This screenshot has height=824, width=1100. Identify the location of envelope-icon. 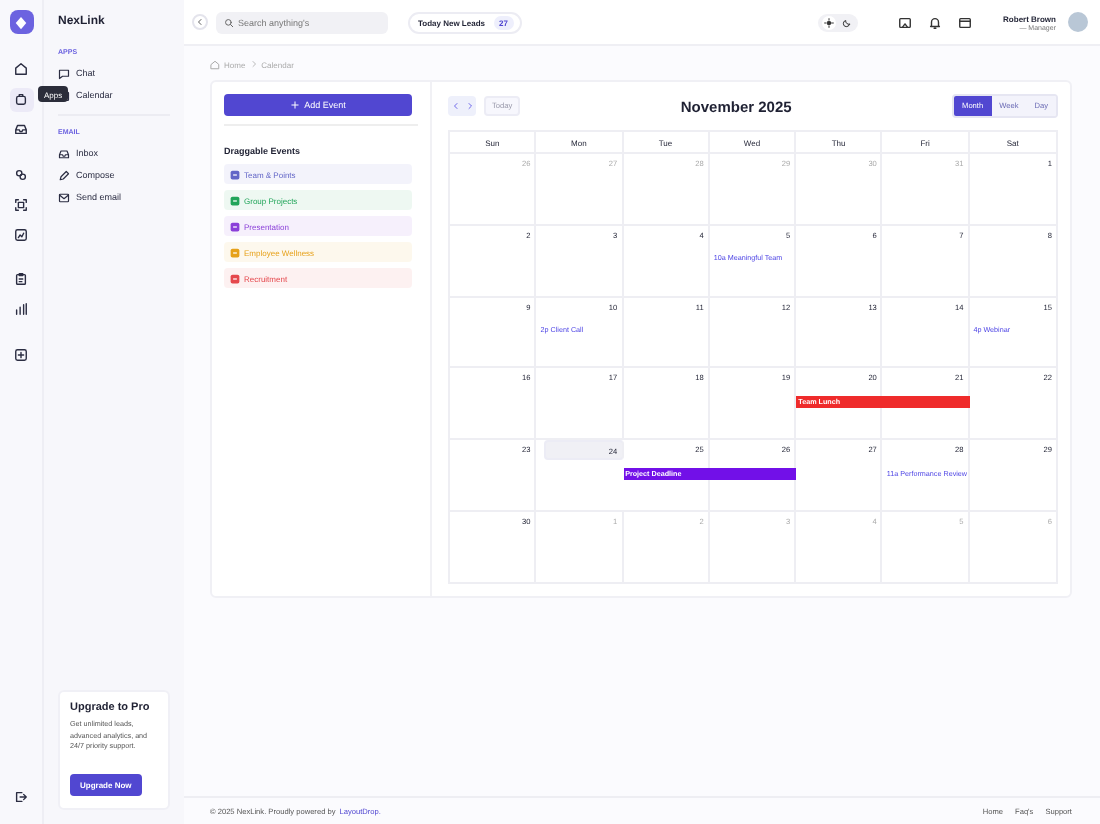
(64, 197).